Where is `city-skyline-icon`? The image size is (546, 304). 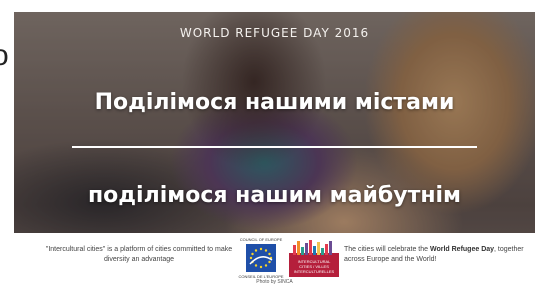 city-skyline-icon is located at coordinates (312, 247).